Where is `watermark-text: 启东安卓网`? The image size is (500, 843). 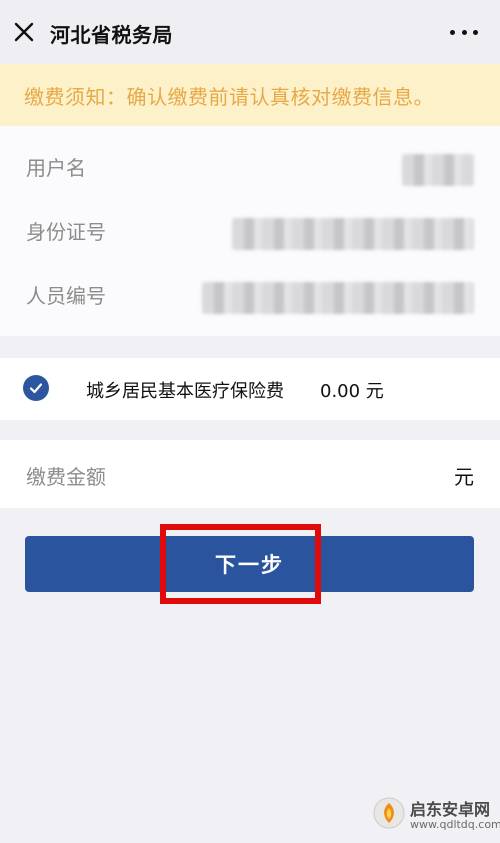 watermark-text: 启东安卓网 is located at coordinates (450, 809).